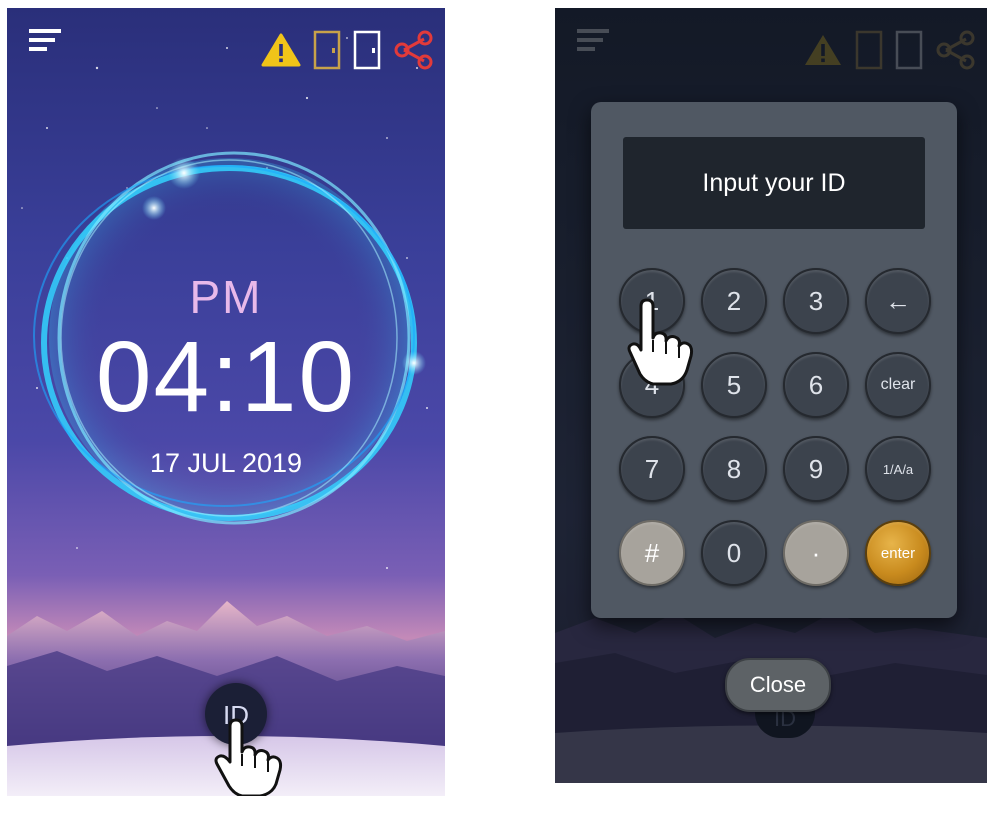 The width and height of the screenshot is (987, 815). Describe the element at coordinates (652, 553) in the screenshot. I see `key-hash: #` at that location.